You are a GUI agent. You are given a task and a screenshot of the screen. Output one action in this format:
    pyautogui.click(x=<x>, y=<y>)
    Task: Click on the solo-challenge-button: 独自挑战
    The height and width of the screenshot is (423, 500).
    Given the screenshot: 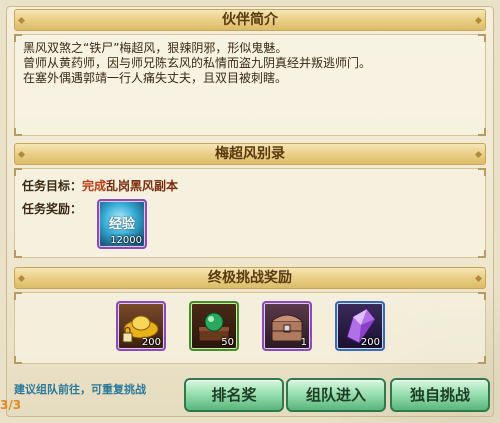 What is the action you would take?
    pyautogui.click(x=440, y=395)
    